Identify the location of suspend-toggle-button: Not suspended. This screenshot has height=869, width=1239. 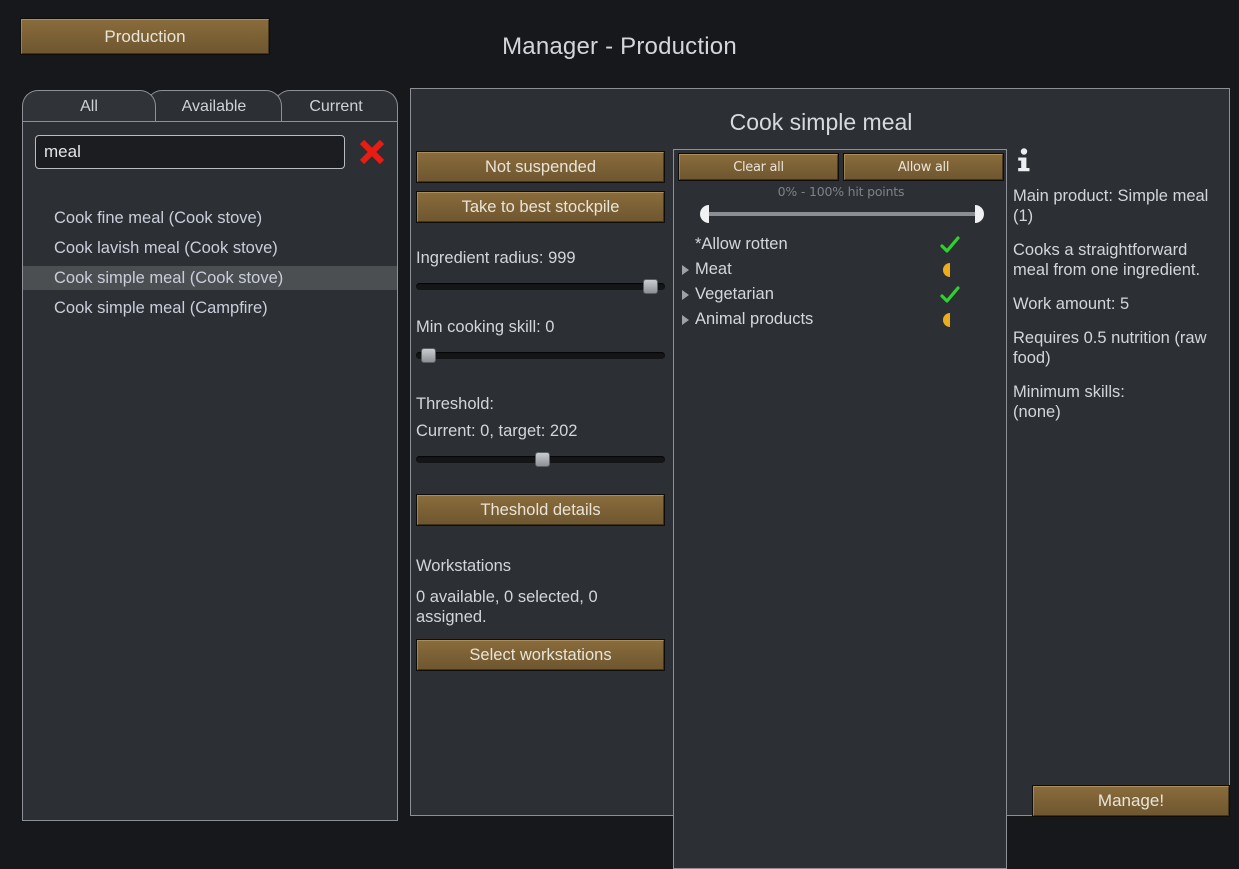
(540, 167).